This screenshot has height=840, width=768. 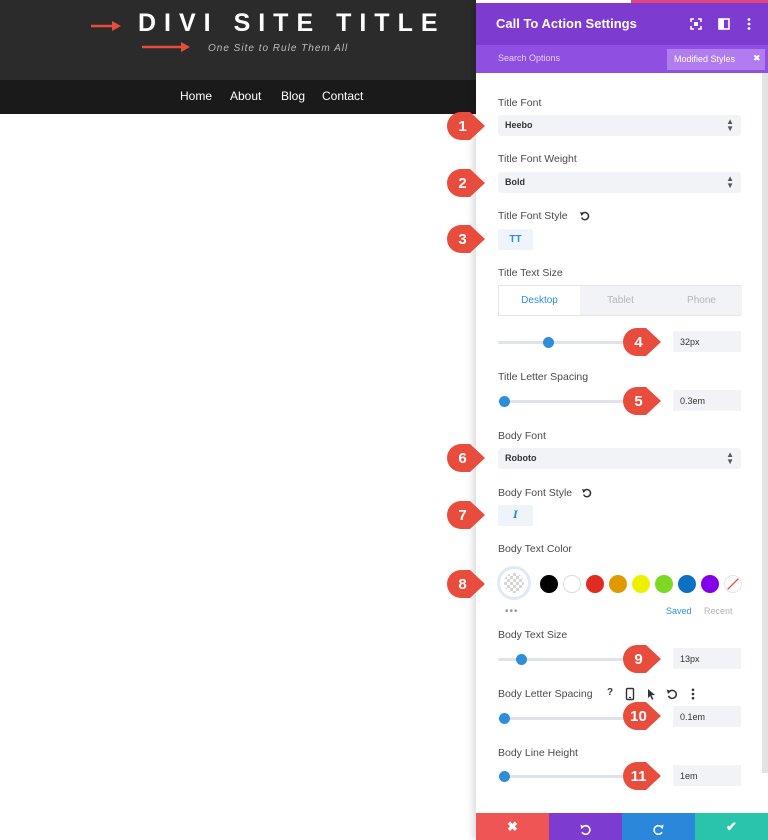 What do you see at coordinates (545, 694) in the screenshot?
I see `body-letter-spacing-label: Body Letter Spacing` at bounding box center [545, 694].